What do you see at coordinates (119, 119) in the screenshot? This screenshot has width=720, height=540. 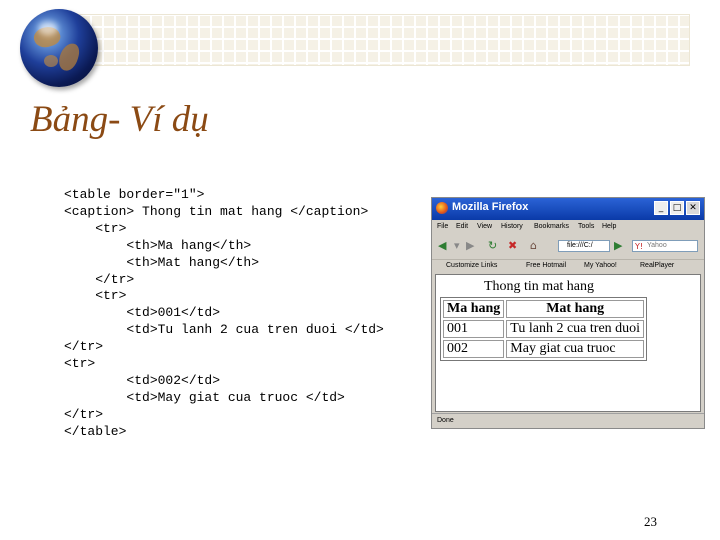 I see `slide-title: Bảng- Ví dụ` at bounding box center [119, 119].